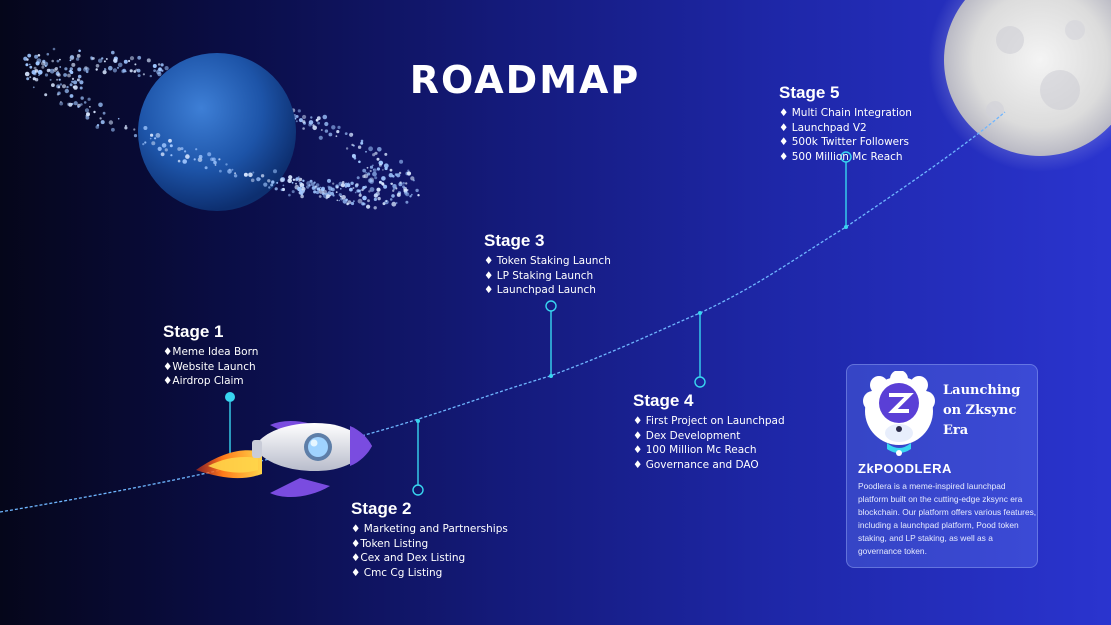 This screenshot has width=1111, height=625. I want to click on stage-4-item: ♦ Governance and DAO, so click(696, 464).